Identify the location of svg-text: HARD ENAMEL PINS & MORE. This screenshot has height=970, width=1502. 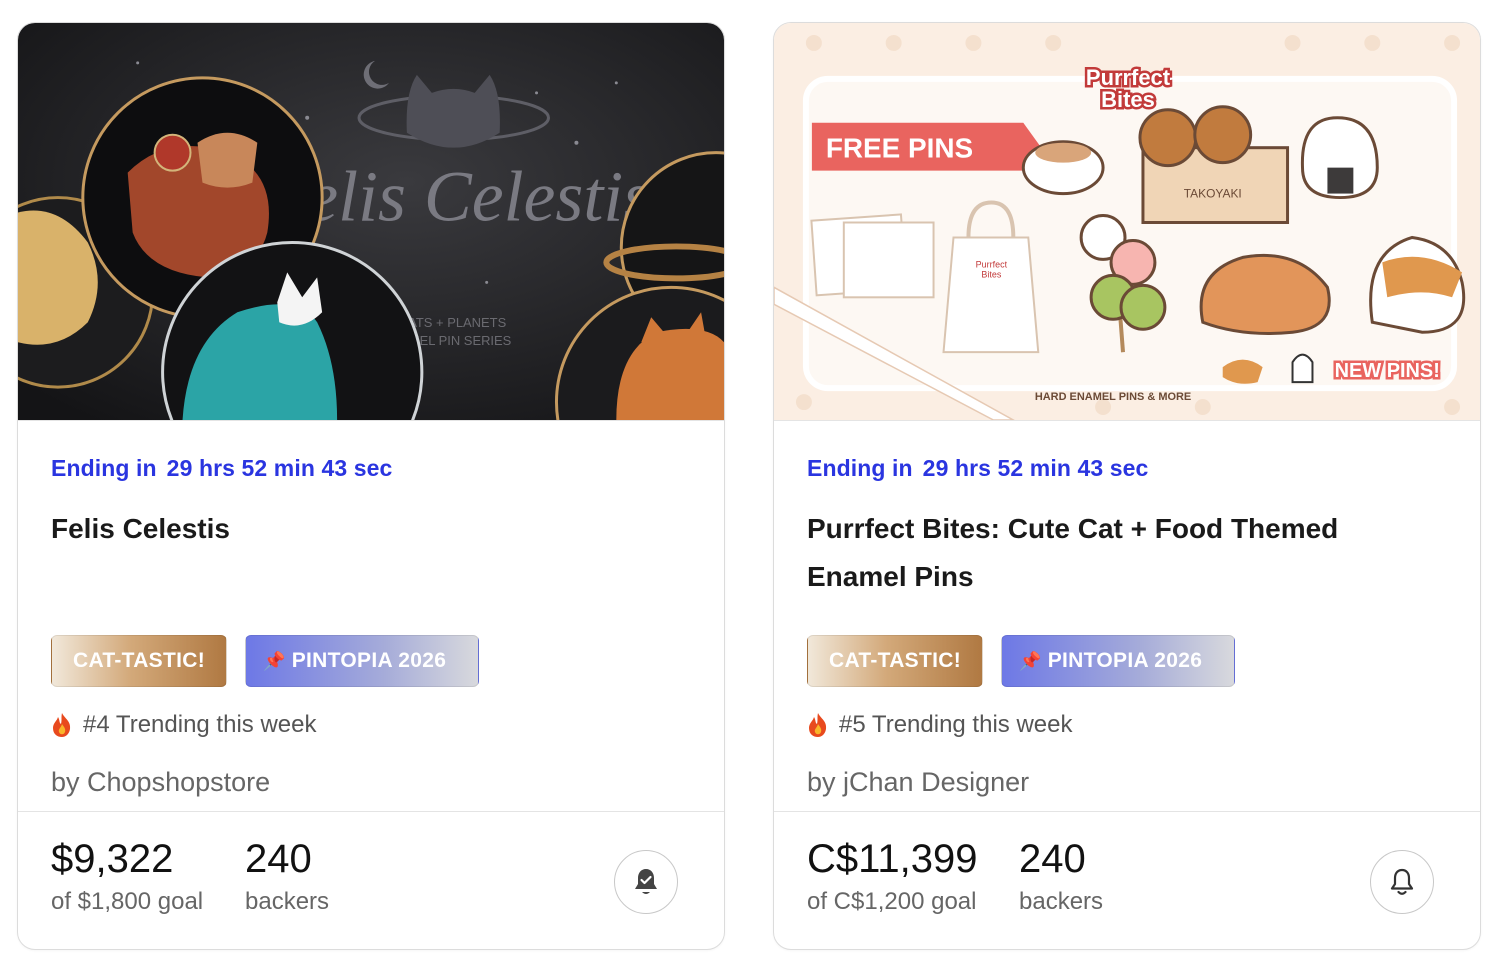
(1113, 397).